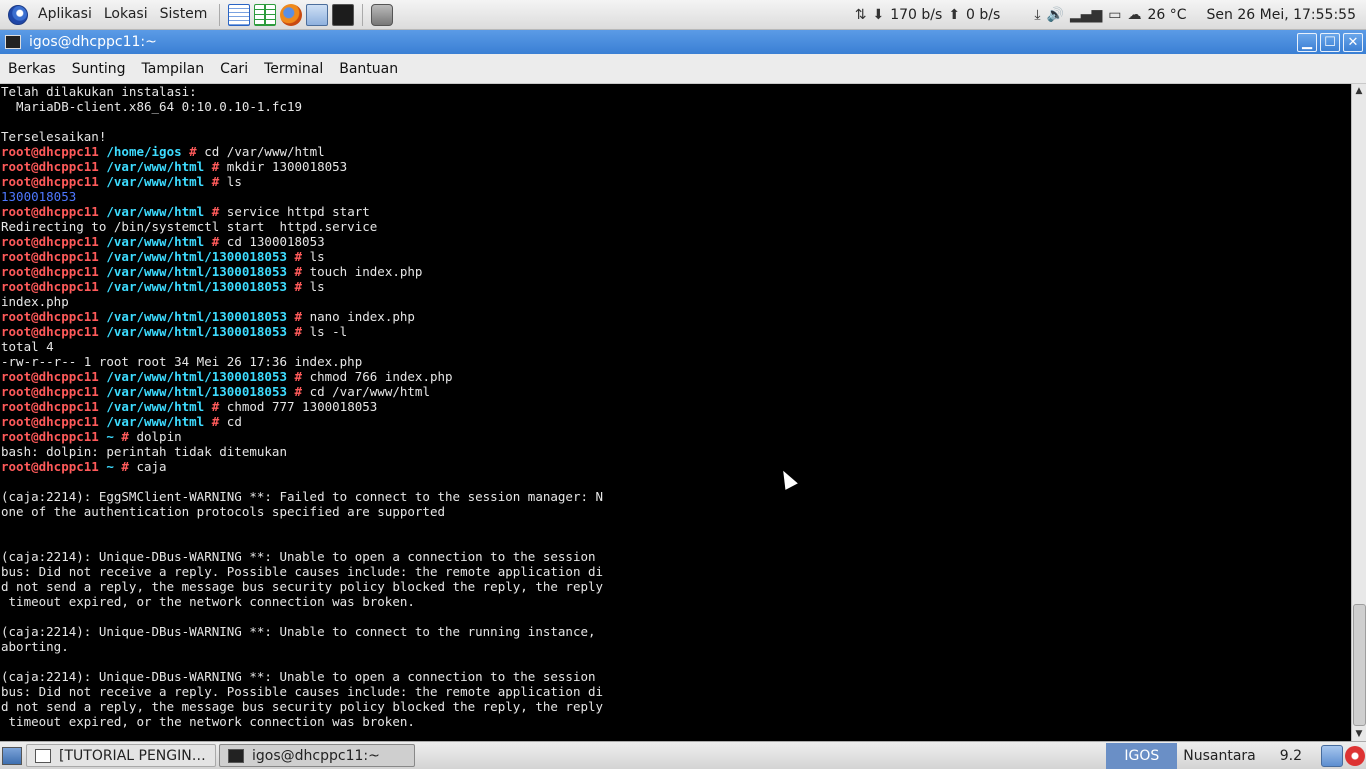 The image size is (1366, 769). Describe the element at coordinates (1219, 756) in the screenshot. I see `keyboard-layout: Nusantara` at that location.